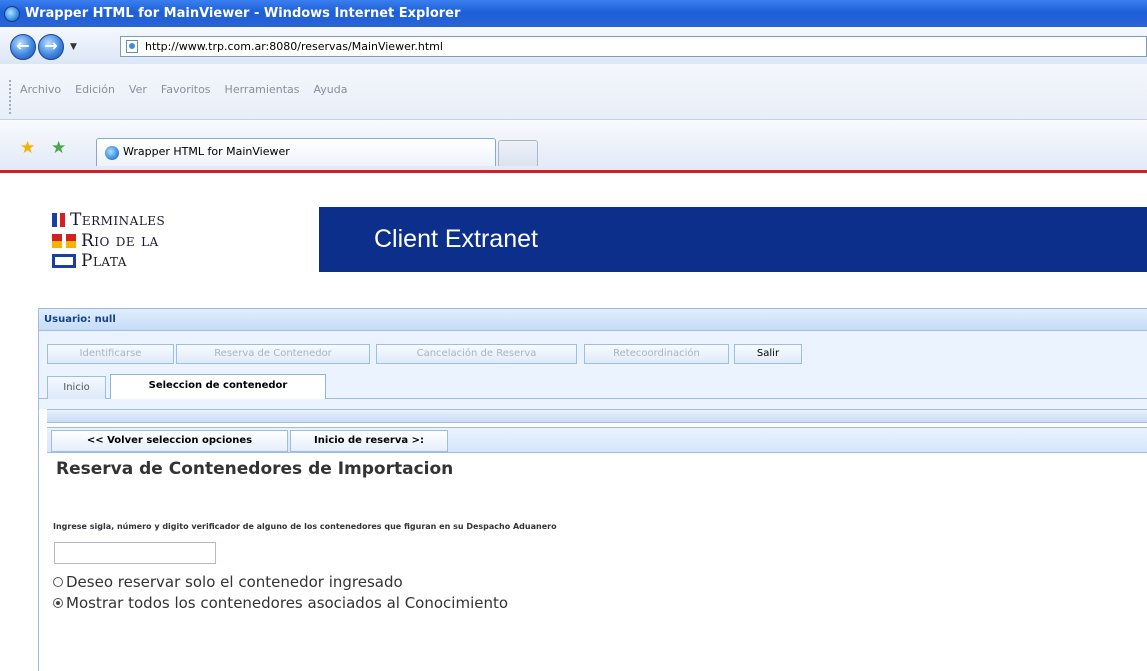  What do you see at coordinates (112, 153) in the screenshot?
I see `ie-tab-icon` at bounding box center [112, 153].